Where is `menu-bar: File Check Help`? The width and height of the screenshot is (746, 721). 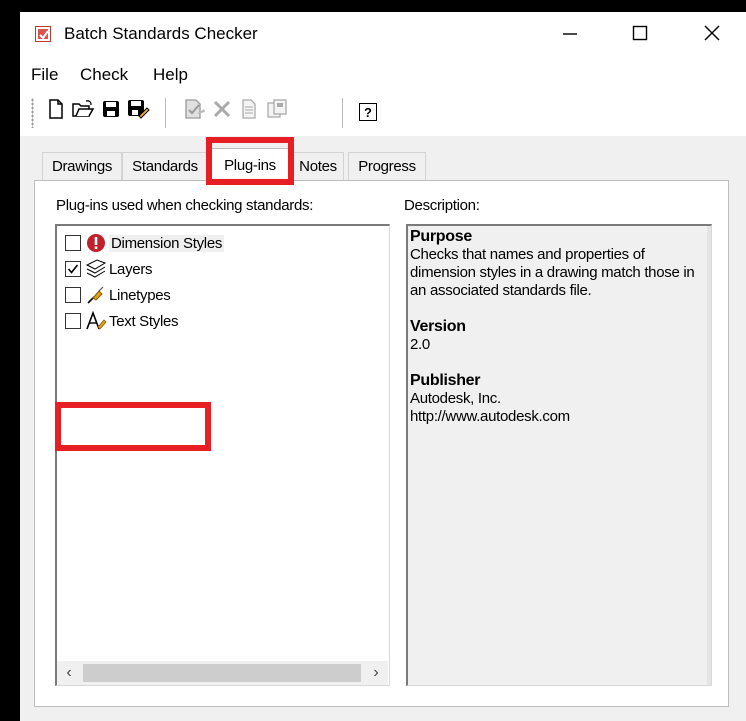
menu-bar: File Check Help is located at coordinates (383, 73).